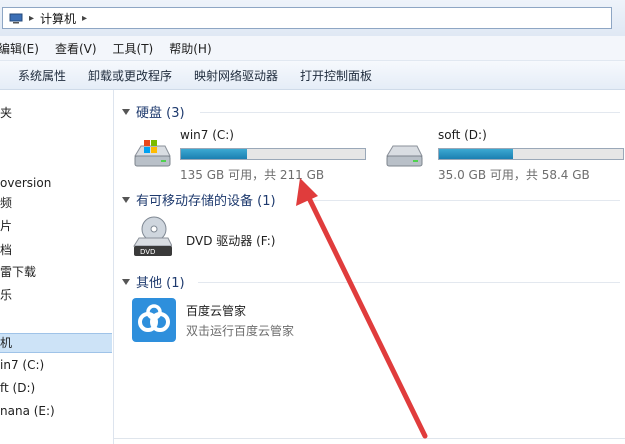  Describe the element at coordinates (462, 135) in the screenshot. I see `drive-name: soft (D:)` at that location.